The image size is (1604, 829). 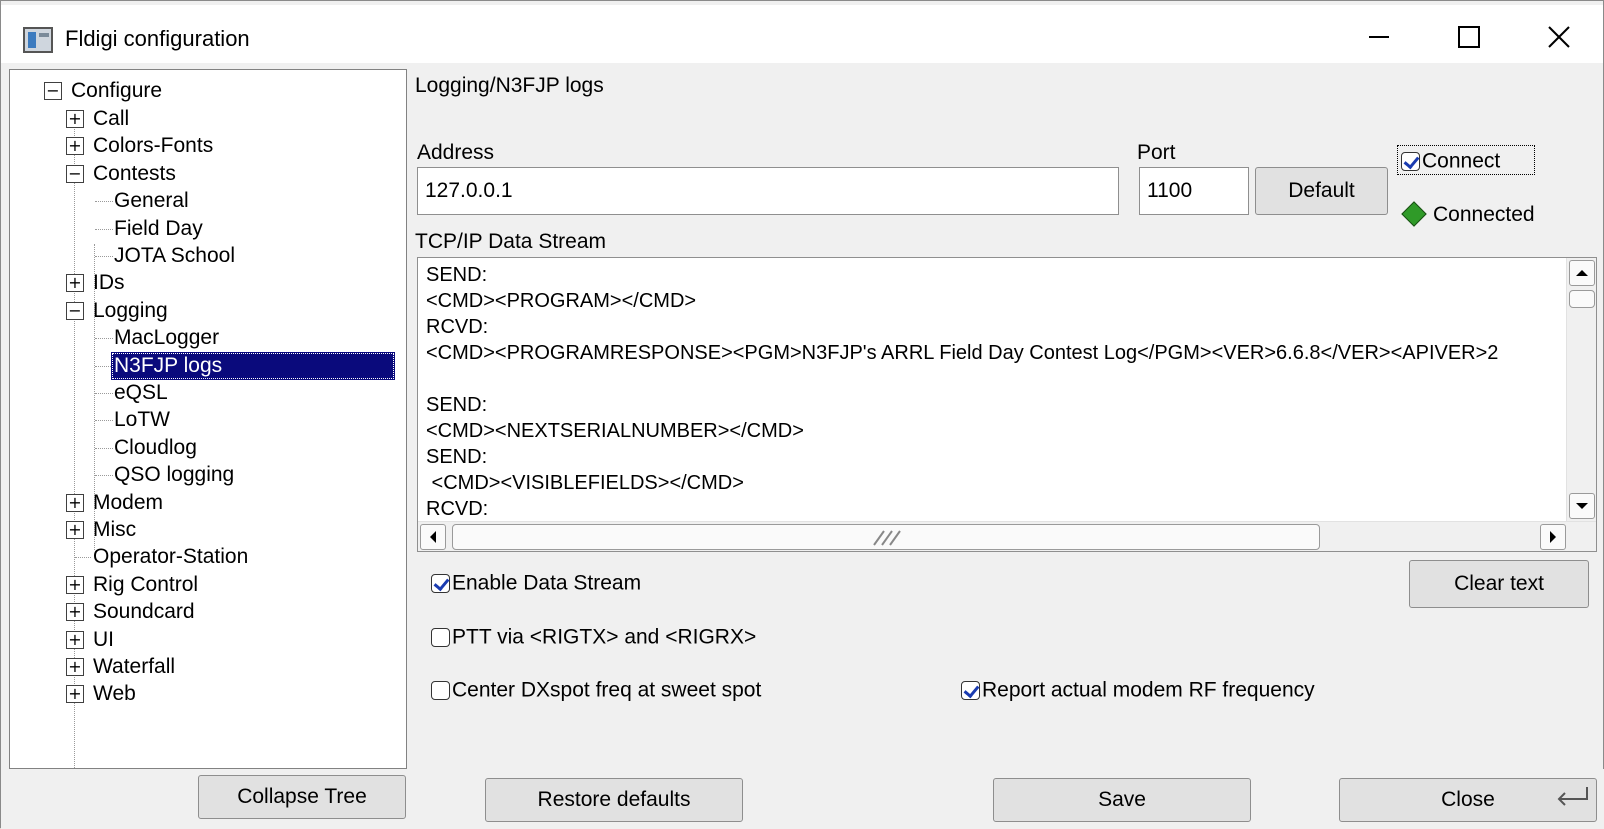 What do you see at coordinates (146, 584) in the screenshot?
I see `tree-label: Rig Control` at bounding box center [146, 584].